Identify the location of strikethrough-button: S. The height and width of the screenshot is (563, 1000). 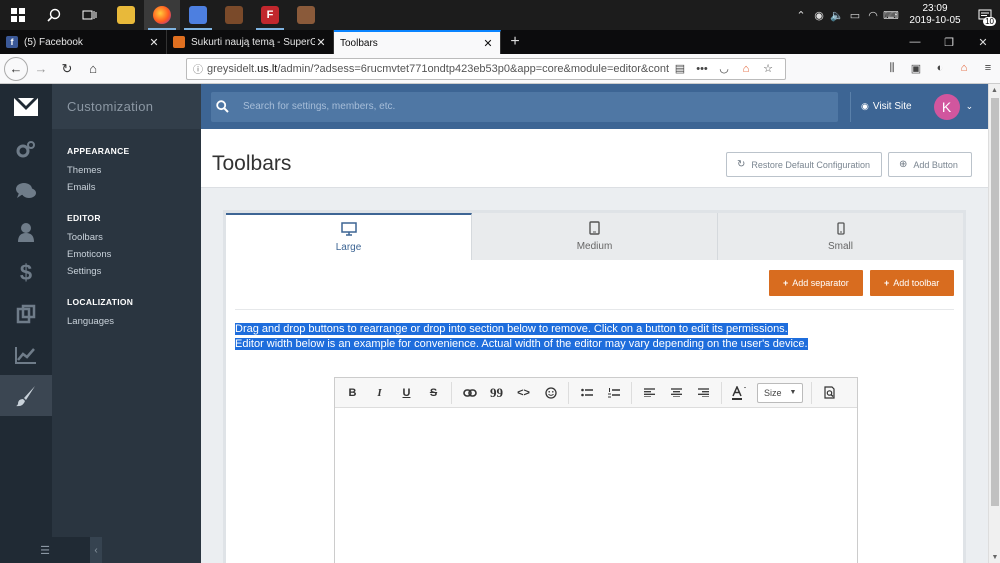
(433, 393).